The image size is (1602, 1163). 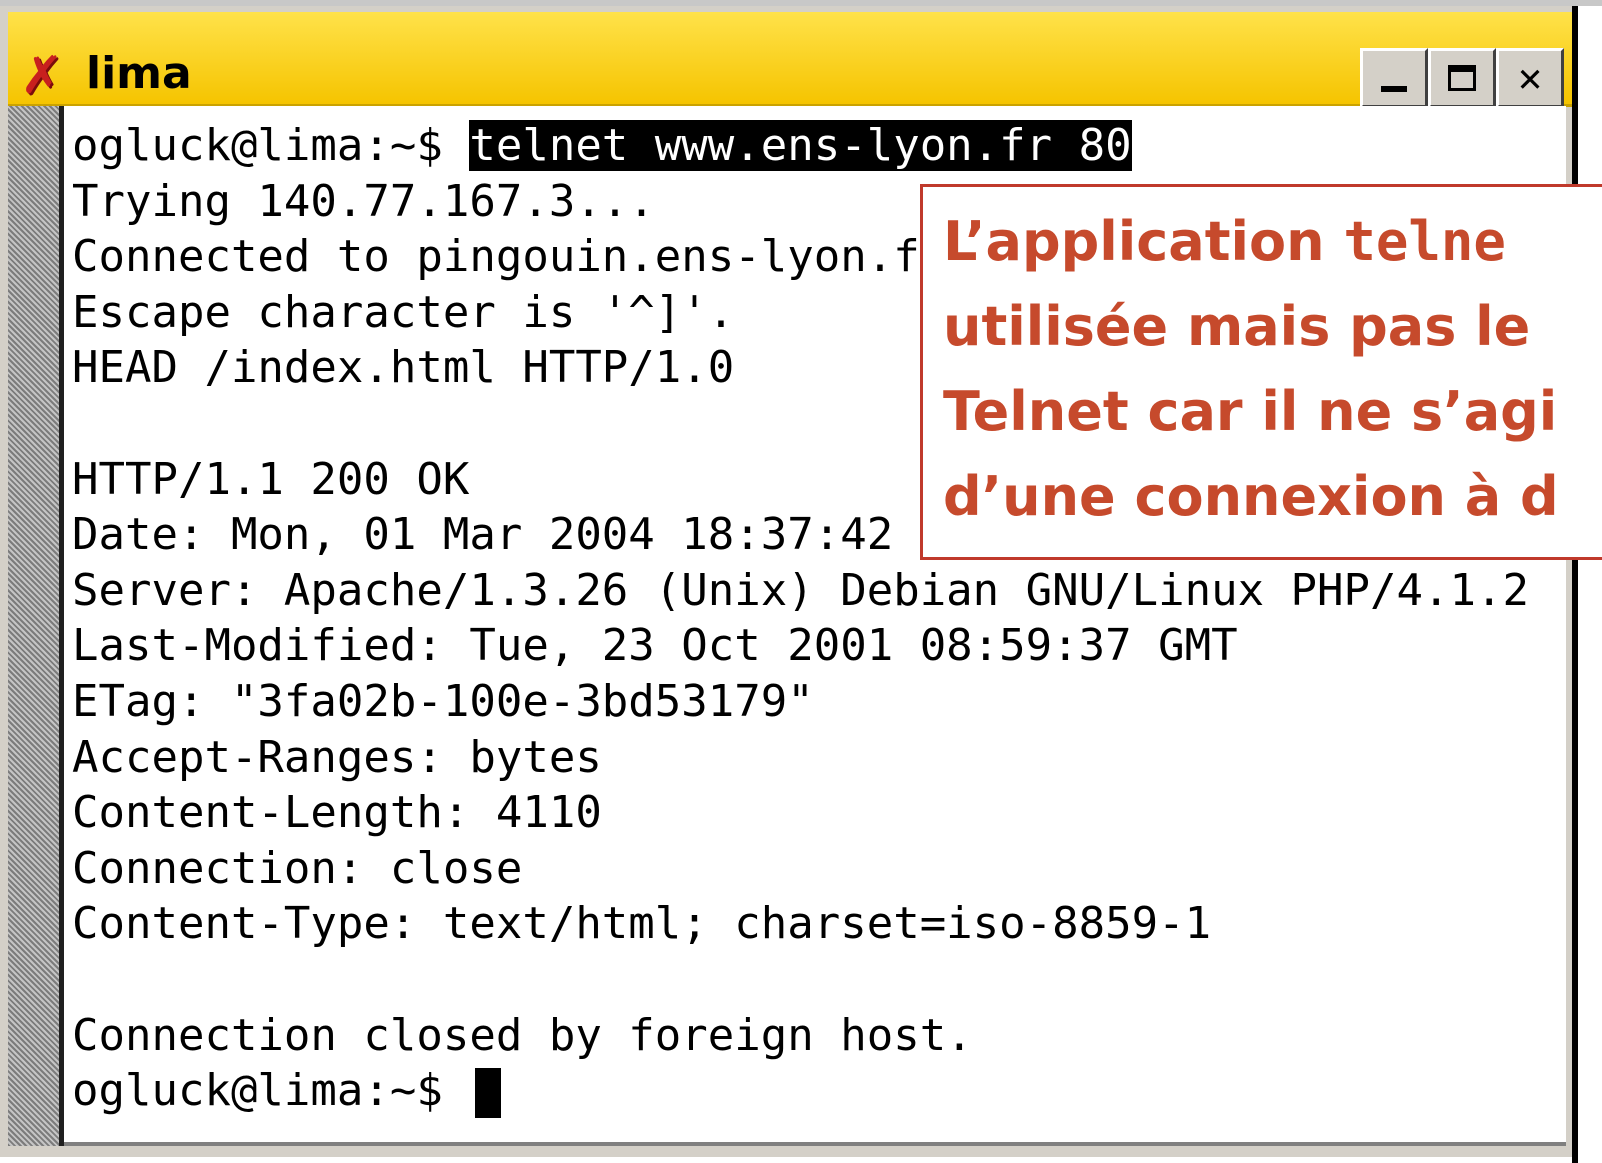 I want to click on terminal-line: ETag: "3fa02b-100e-3bd53179", so click(x=443, y=701).